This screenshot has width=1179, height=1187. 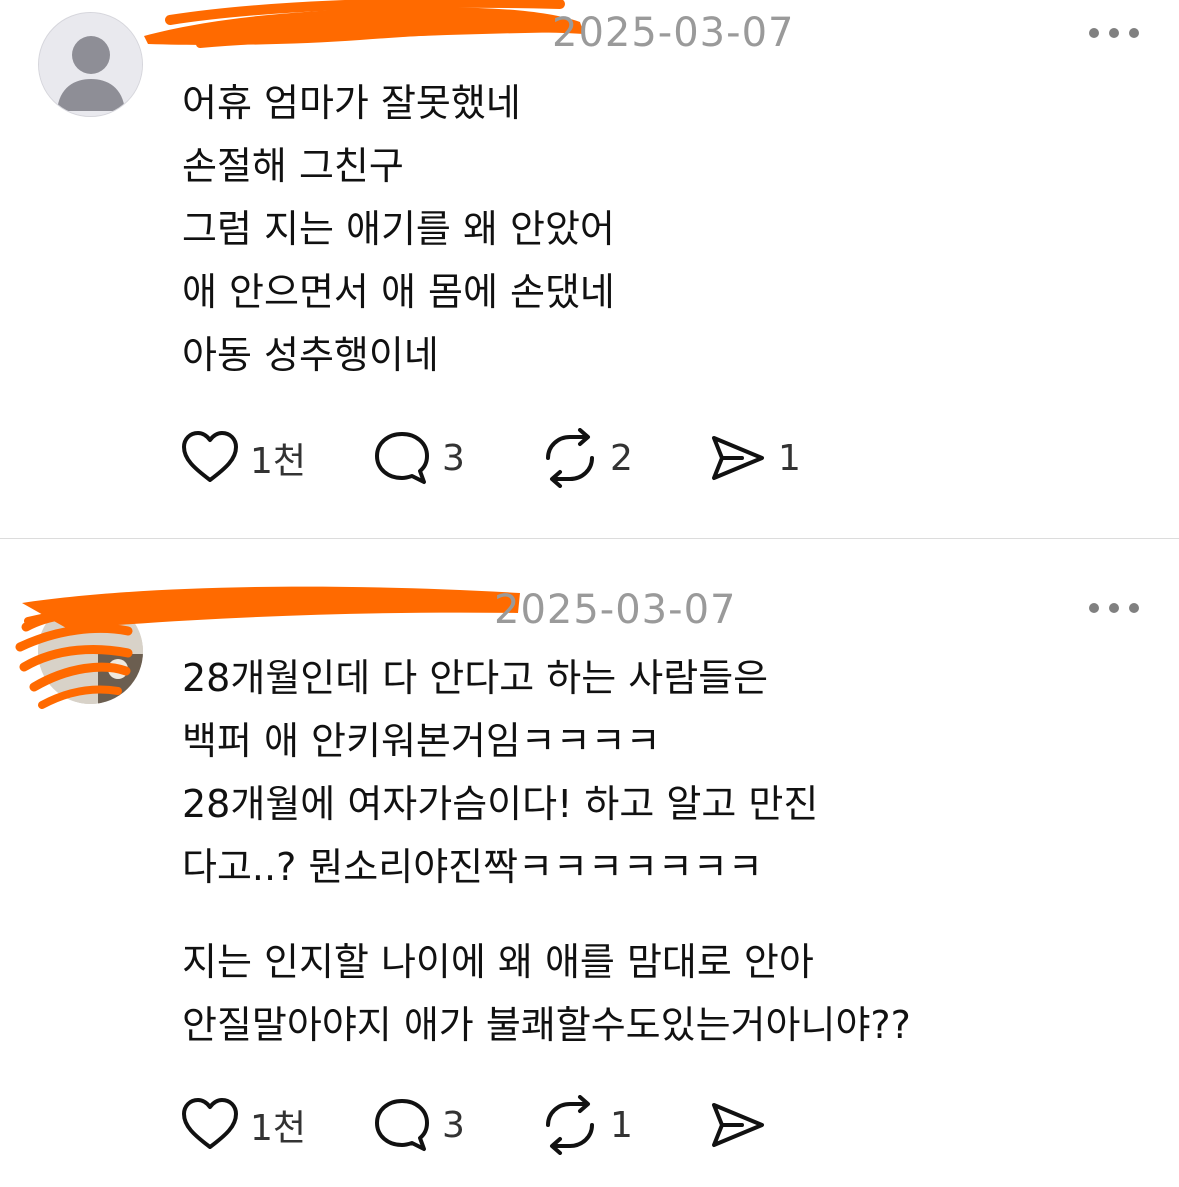 What do you see at coordinates (500, 804) in the screenshot?
I see `post-text-line: 28개월에 여자가슴이다! 하고 알고 만진` at bounding box center [500, 804].